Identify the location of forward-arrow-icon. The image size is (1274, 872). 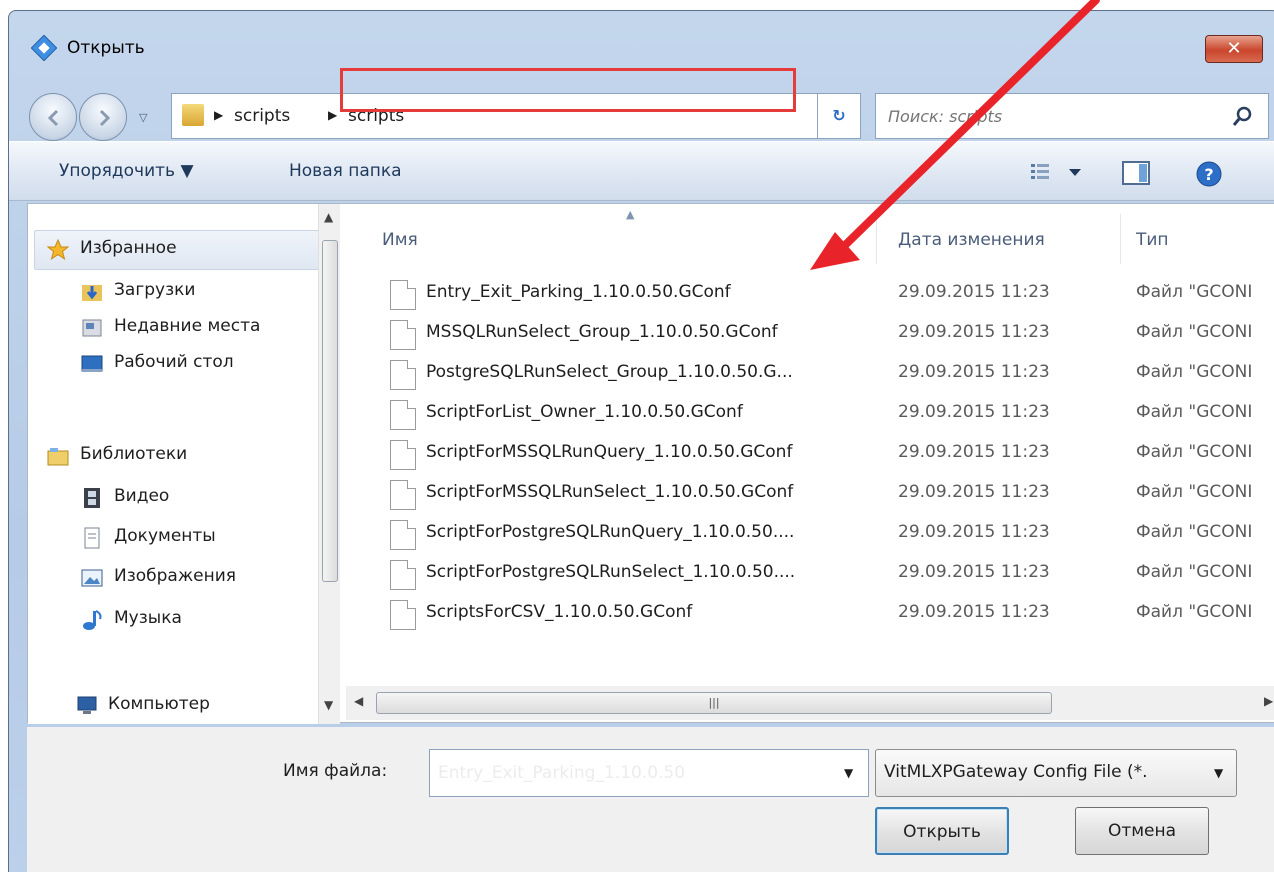
(105, 118).